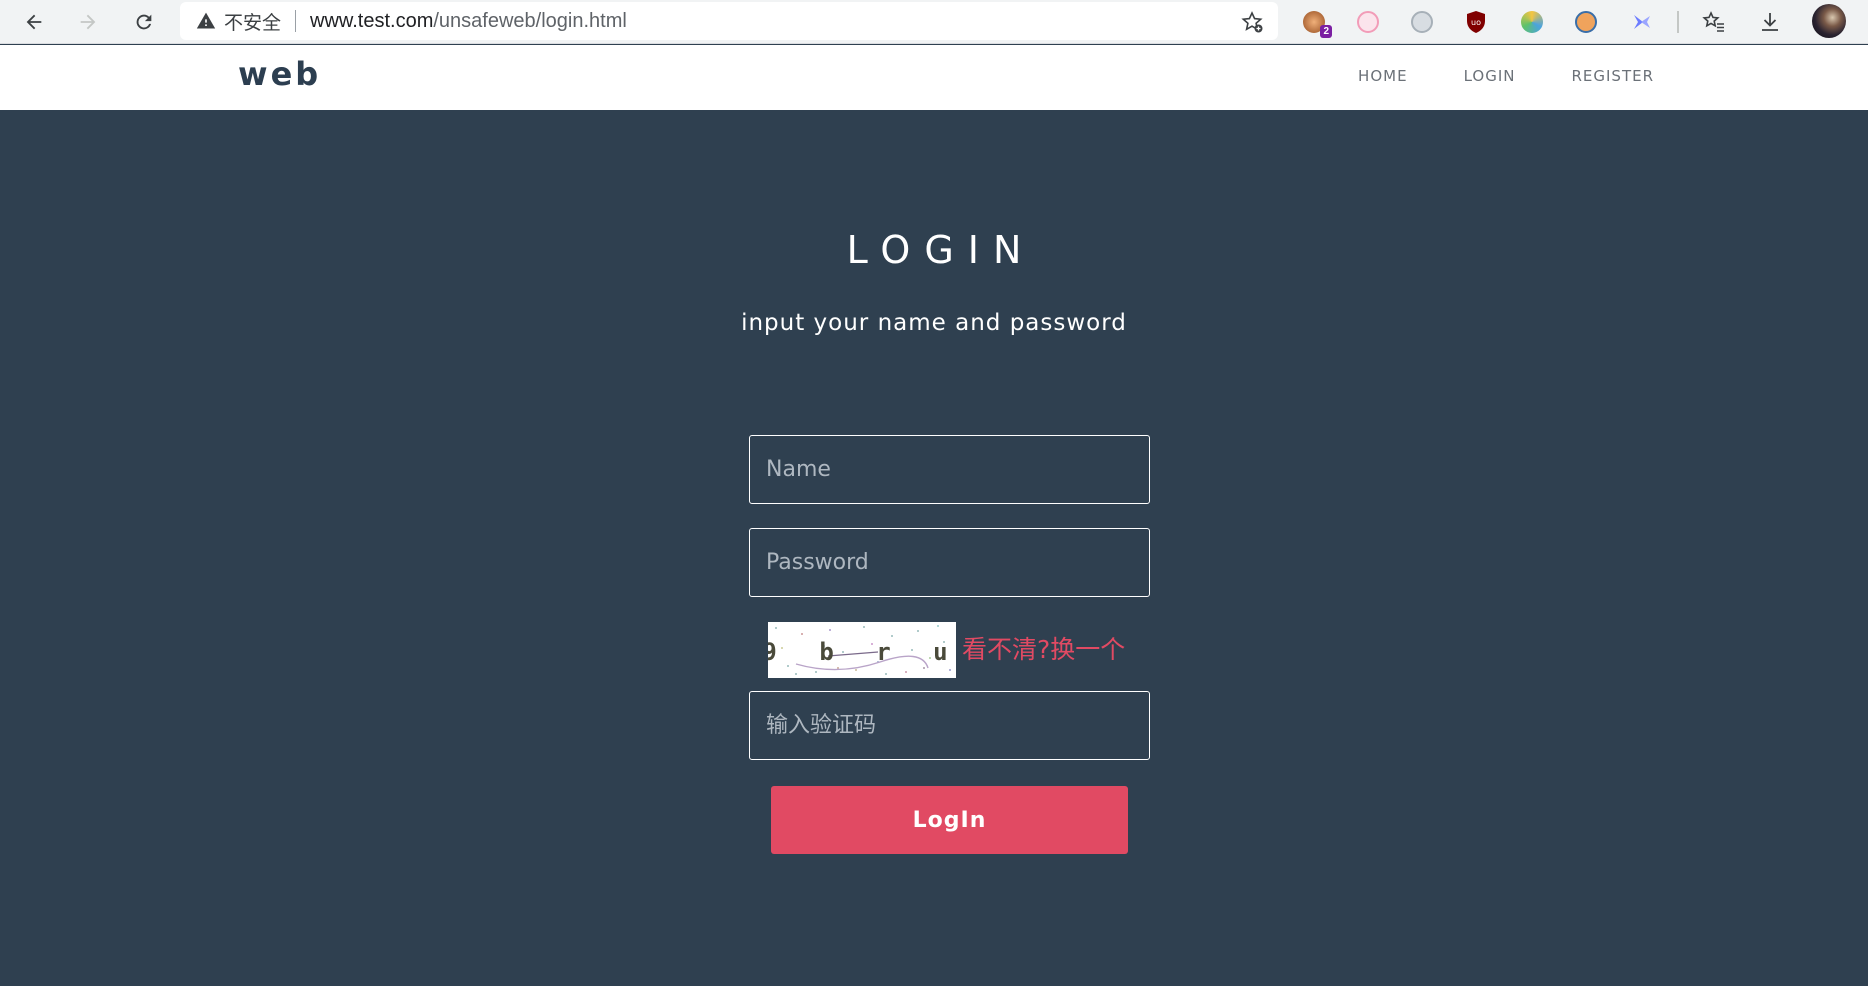 Image resolution: width=1868 pixels, height=986 pixels. I want to click on svg-text: uo, so click(1476, 22).